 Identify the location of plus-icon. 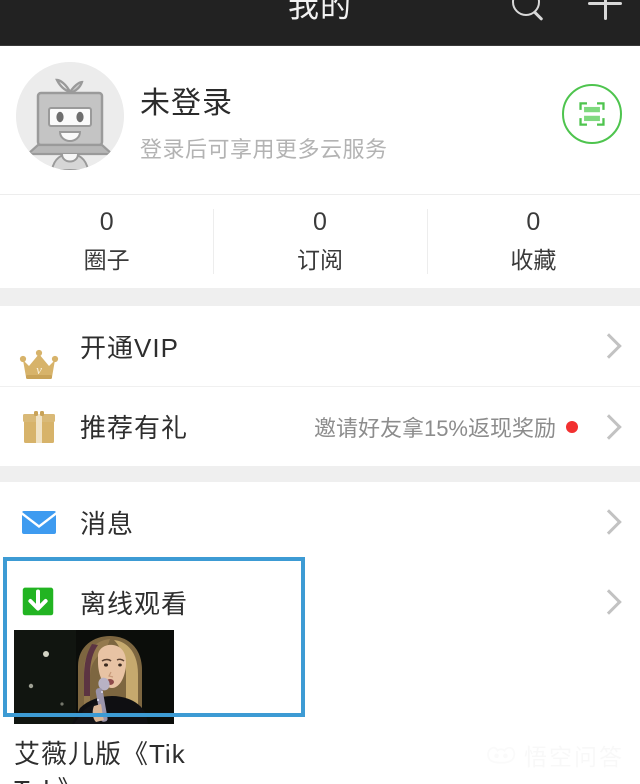
(605, 10).